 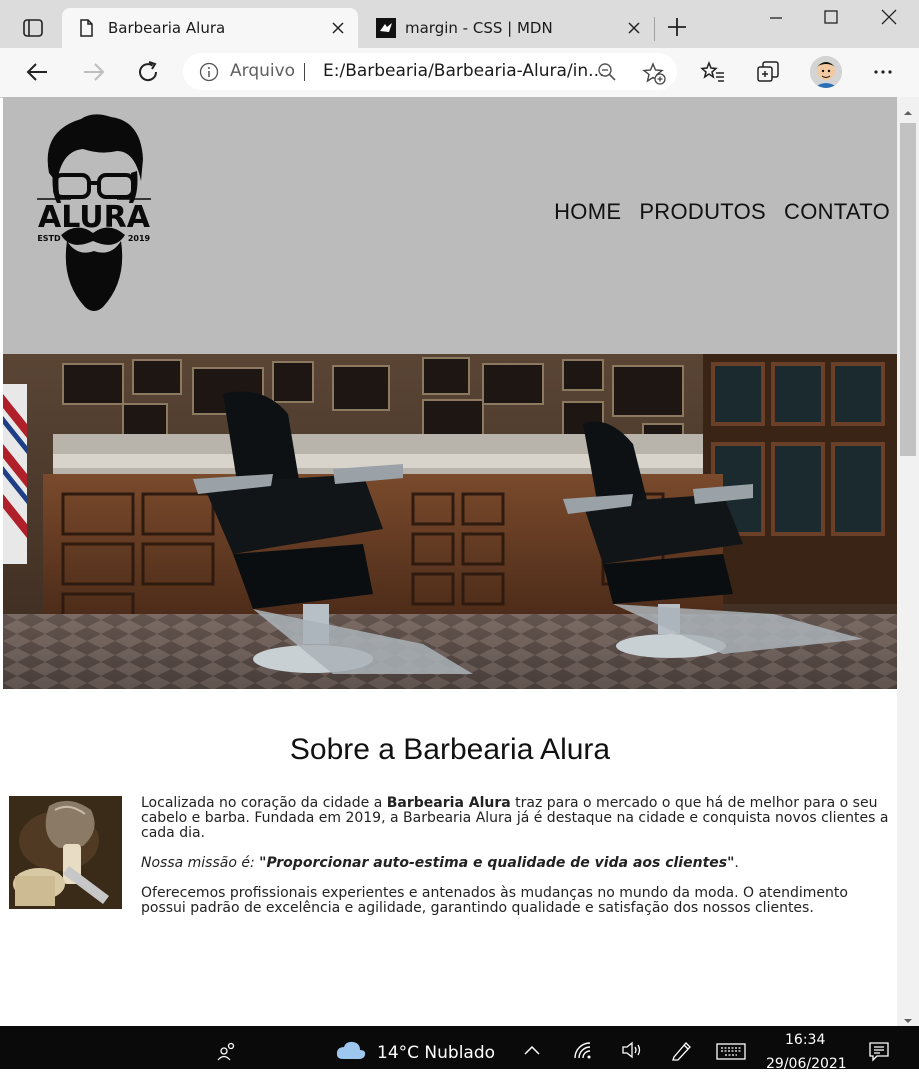 I want to click on tab-title: margin - CSS | MDN, so click(x=479, y=28).